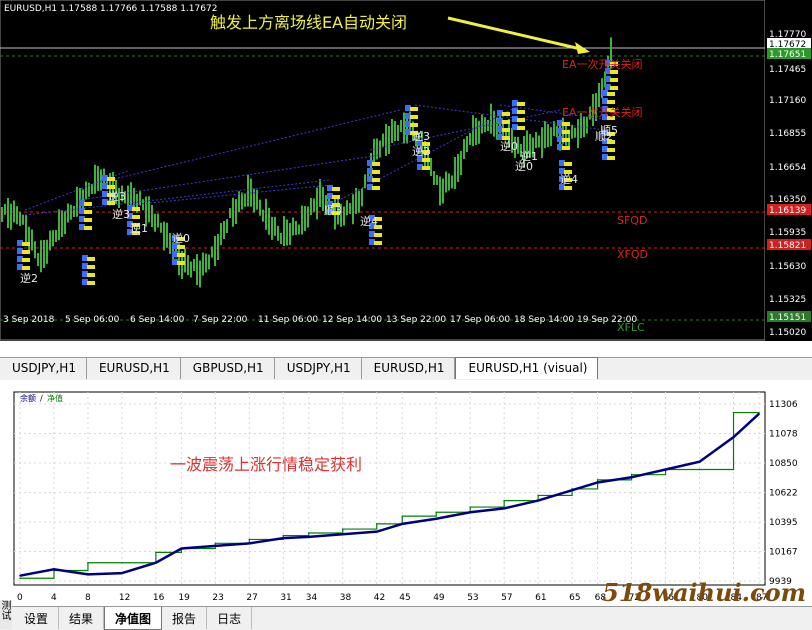 Image resolution: width=812 pixels, height=630 pixels. I want to click on price-label: 1.17160, so click(787, 101).